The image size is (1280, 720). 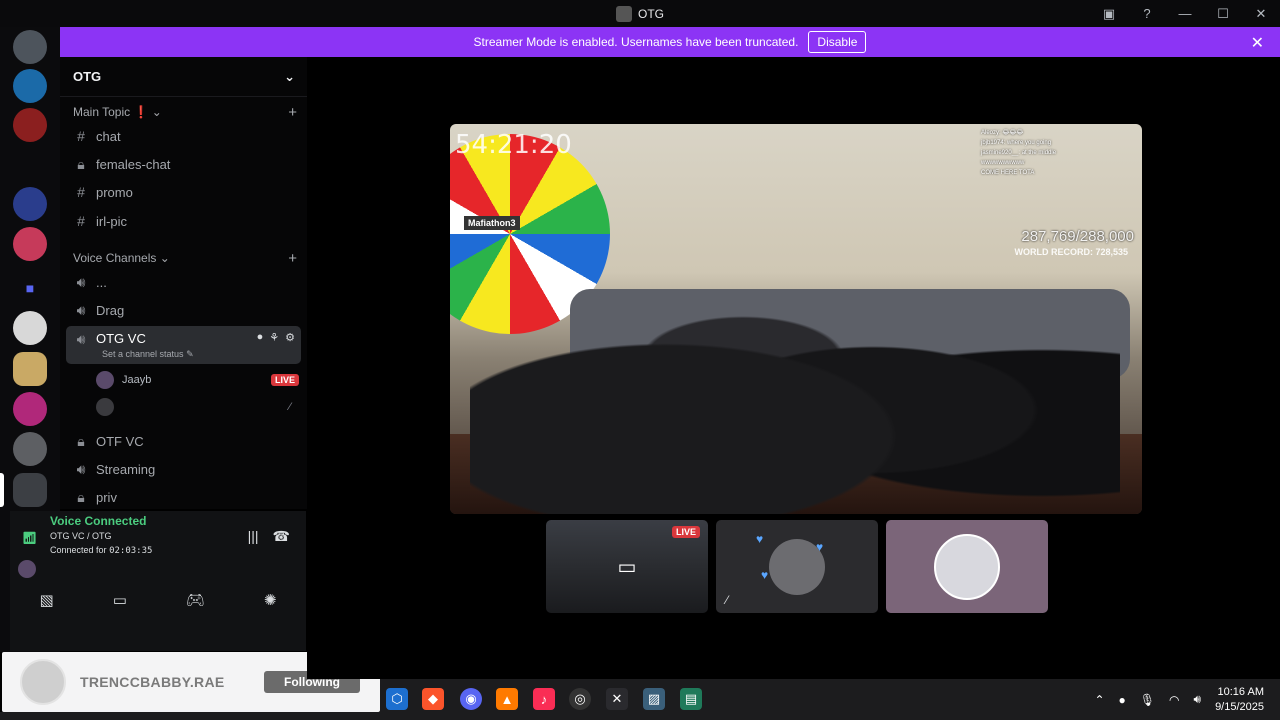 I want to click on app-icon-9: ▤, so click(x=691, y=699).